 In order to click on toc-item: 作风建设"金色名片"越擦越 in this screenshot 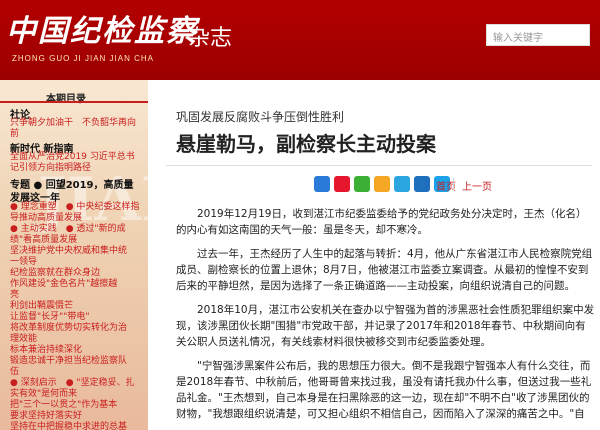, I will do `click(63, 284)`.